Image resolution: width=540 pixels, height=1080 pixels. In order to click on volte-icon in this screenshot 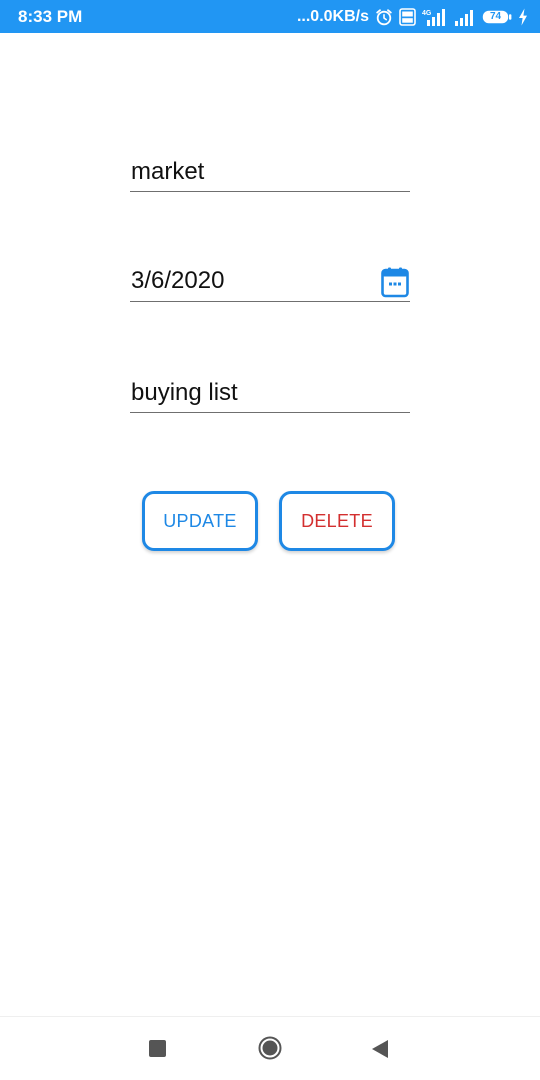, I will do `click(407, 17)`.